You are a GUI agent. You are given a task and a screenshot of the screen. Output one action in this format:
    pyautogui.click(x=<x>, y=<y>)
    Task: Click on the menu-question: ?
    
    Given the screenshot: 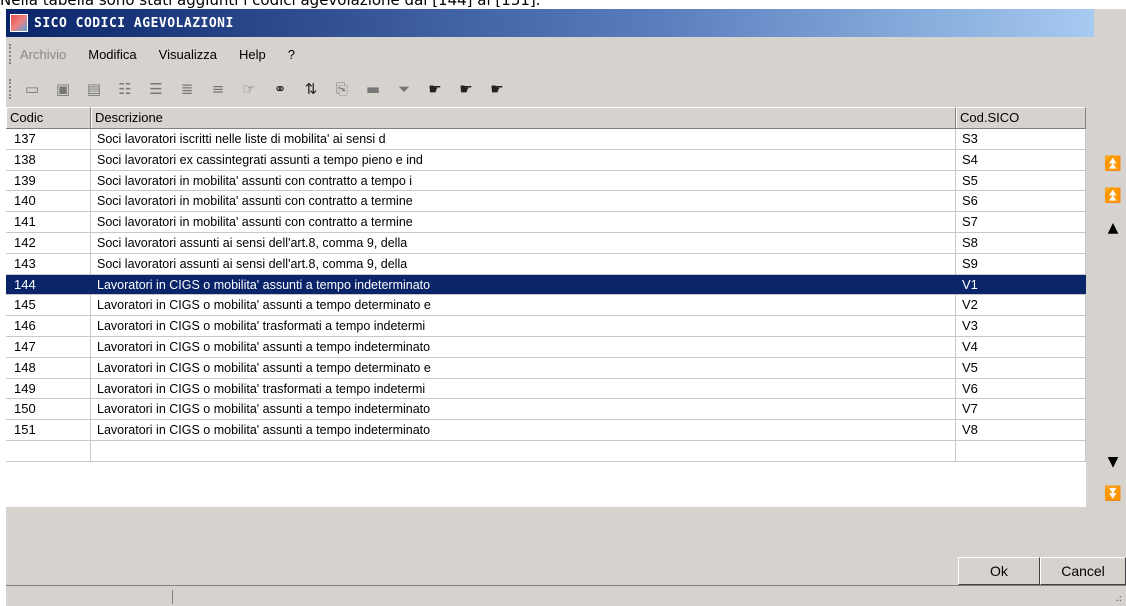 What is the action you would take?
    pyautogui.click(x=291, y=54)
    